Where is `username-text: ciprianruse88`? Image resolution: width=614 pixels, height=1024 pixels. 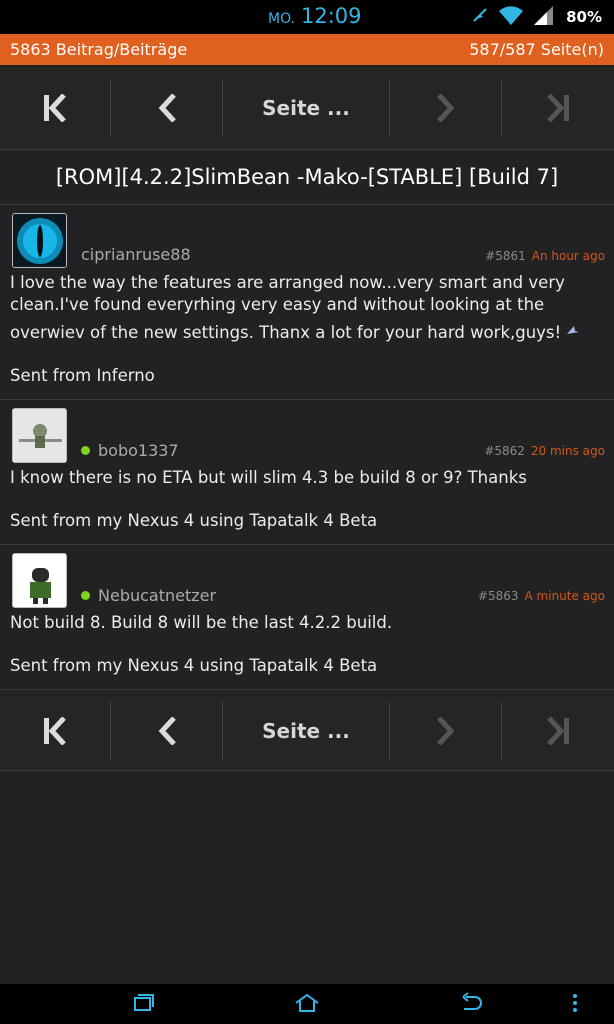 username-text: ciprianruse88 is located at coordinates (136, 254).